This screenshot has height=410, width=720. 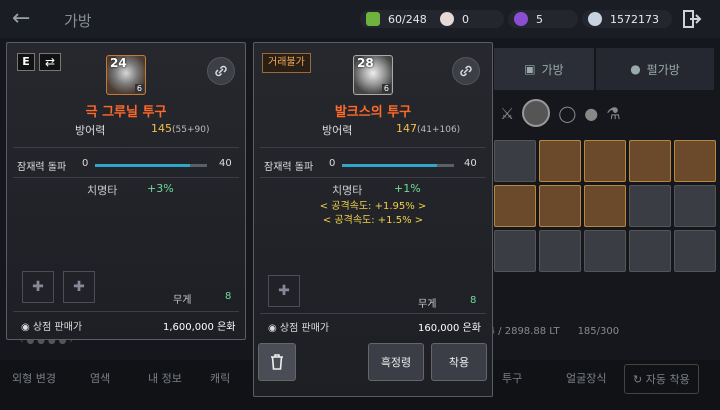 What do you see at coordinates (439, 130) in the screenshot?
I see `defense-detail: (41+106)` at bounding box center [439, 130].